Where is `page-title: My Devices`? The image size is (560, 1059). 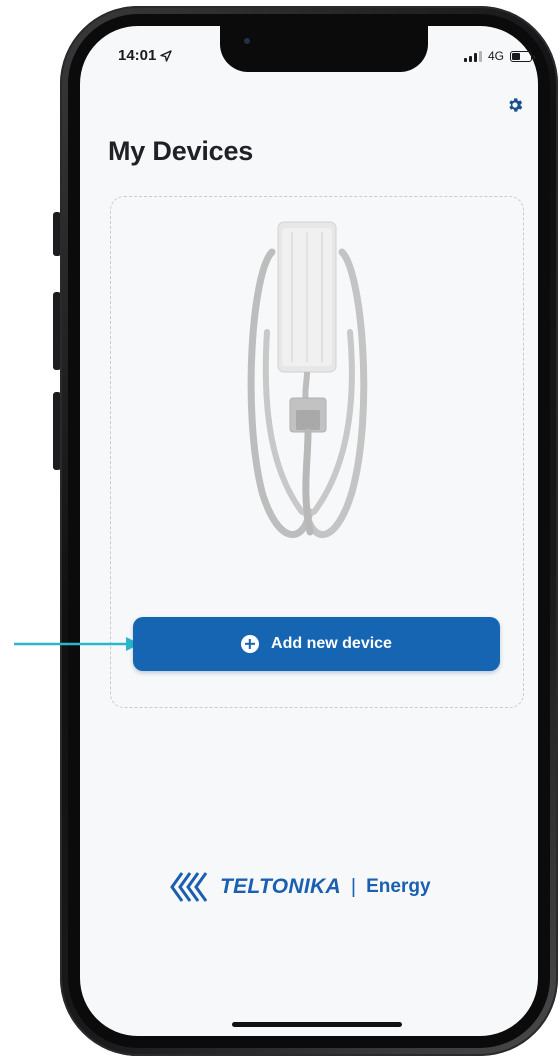
page-title: My Devices is located at coordinates (181, 151).